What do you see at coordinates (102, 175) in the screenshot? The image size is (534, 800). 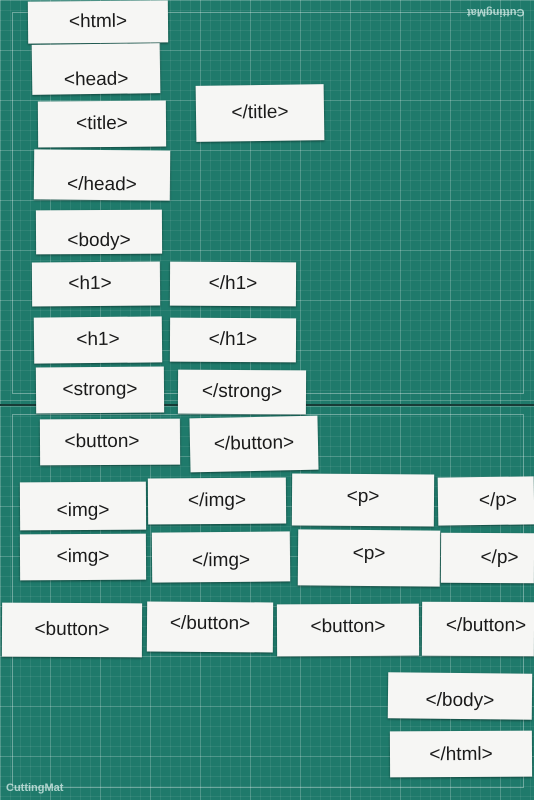 I see `tag-card-head-close: </head>` at bounding box center [102, 175].